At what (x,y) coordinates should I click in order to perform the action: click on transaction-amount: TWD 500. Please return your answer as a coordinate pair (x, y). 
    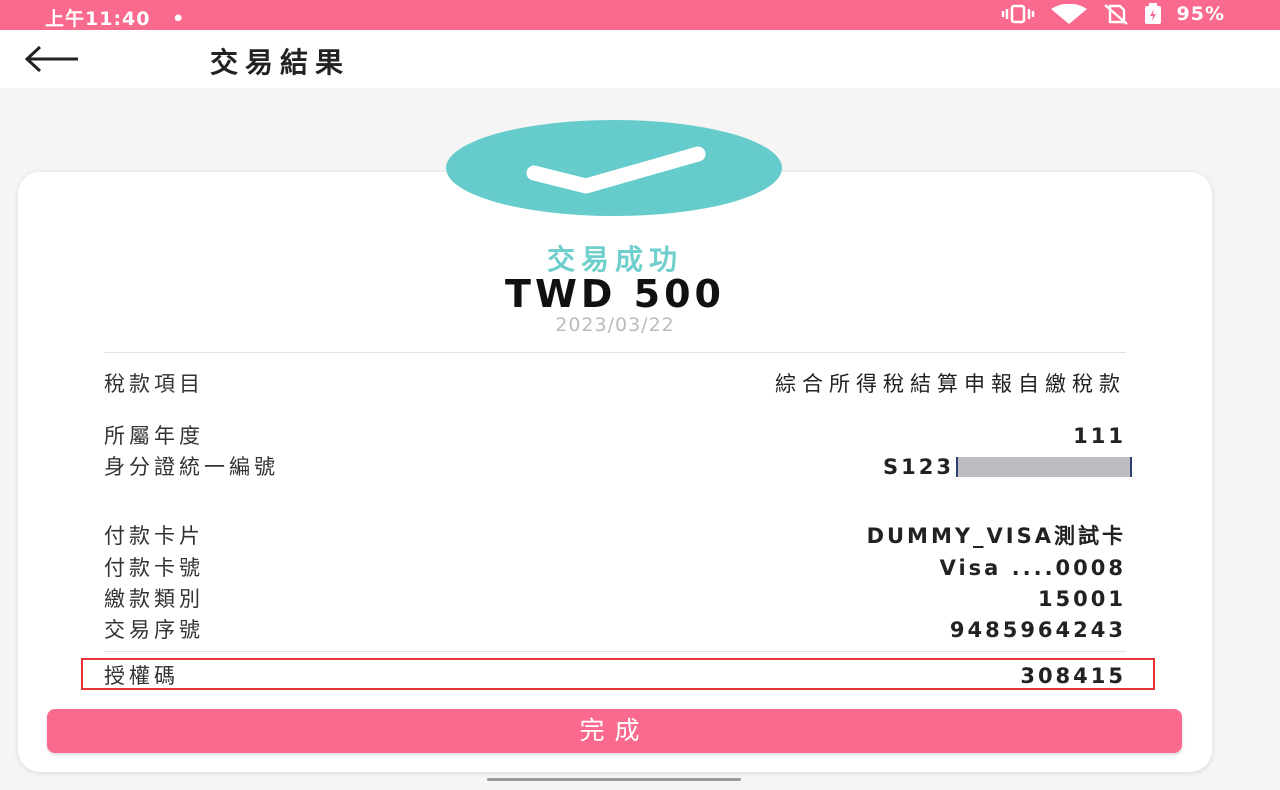
    Looking at the image, I should click on (615, 294).